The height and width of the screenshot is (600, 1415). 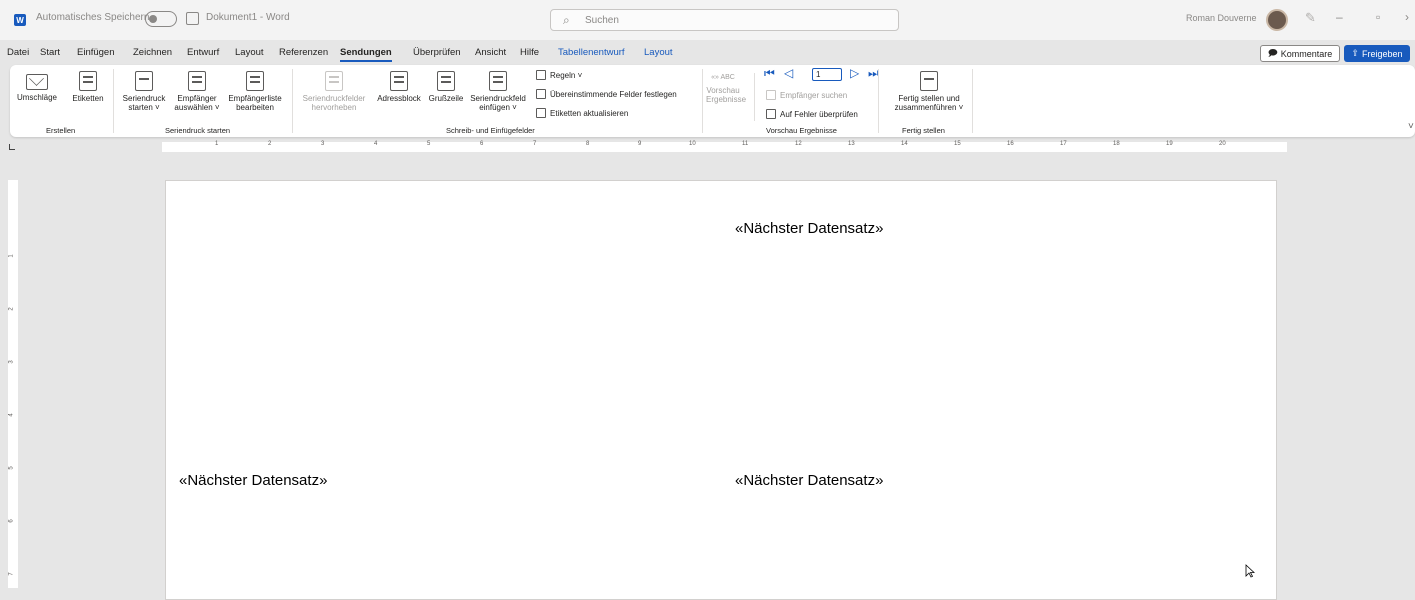 I want to click on pen-icon: ✎, so click(x=1310, y=18).